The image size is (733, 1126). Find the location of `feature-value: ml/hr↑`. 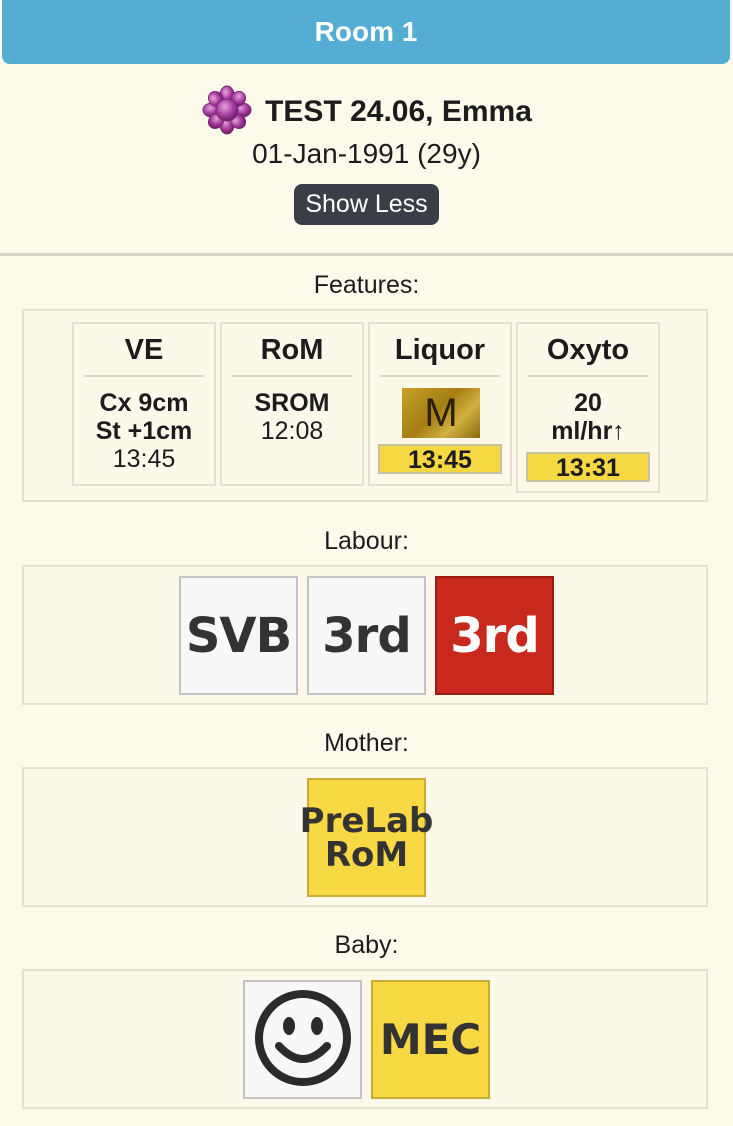

feature-value: ml/hr↑ is located at coordinates (588, 431).